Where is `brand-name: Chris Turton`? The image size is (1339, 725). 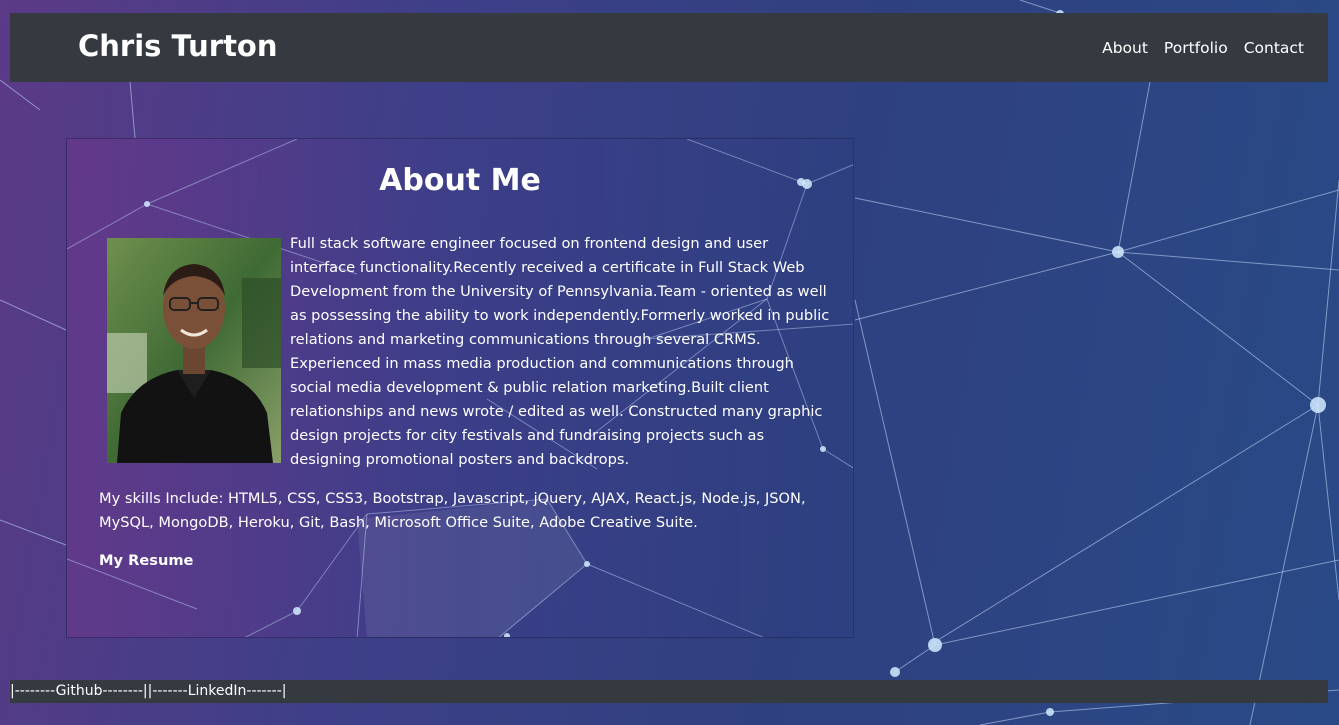 brand-name: Chris Turton is located at coordinates (178, 46).